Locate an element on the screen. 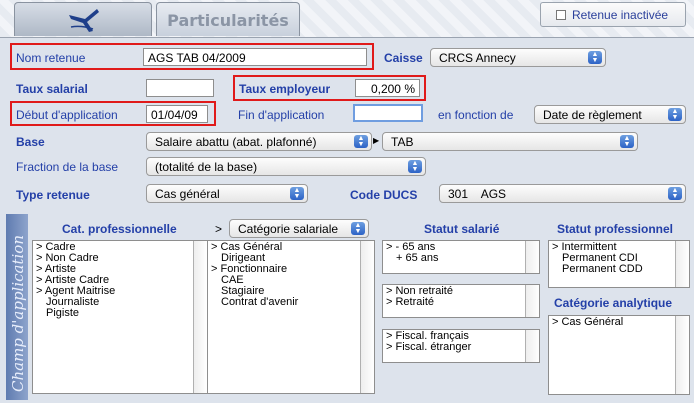 This screenshot has height=403, width=694. statut-age-scrollbar is located at coordinates (532, 257).